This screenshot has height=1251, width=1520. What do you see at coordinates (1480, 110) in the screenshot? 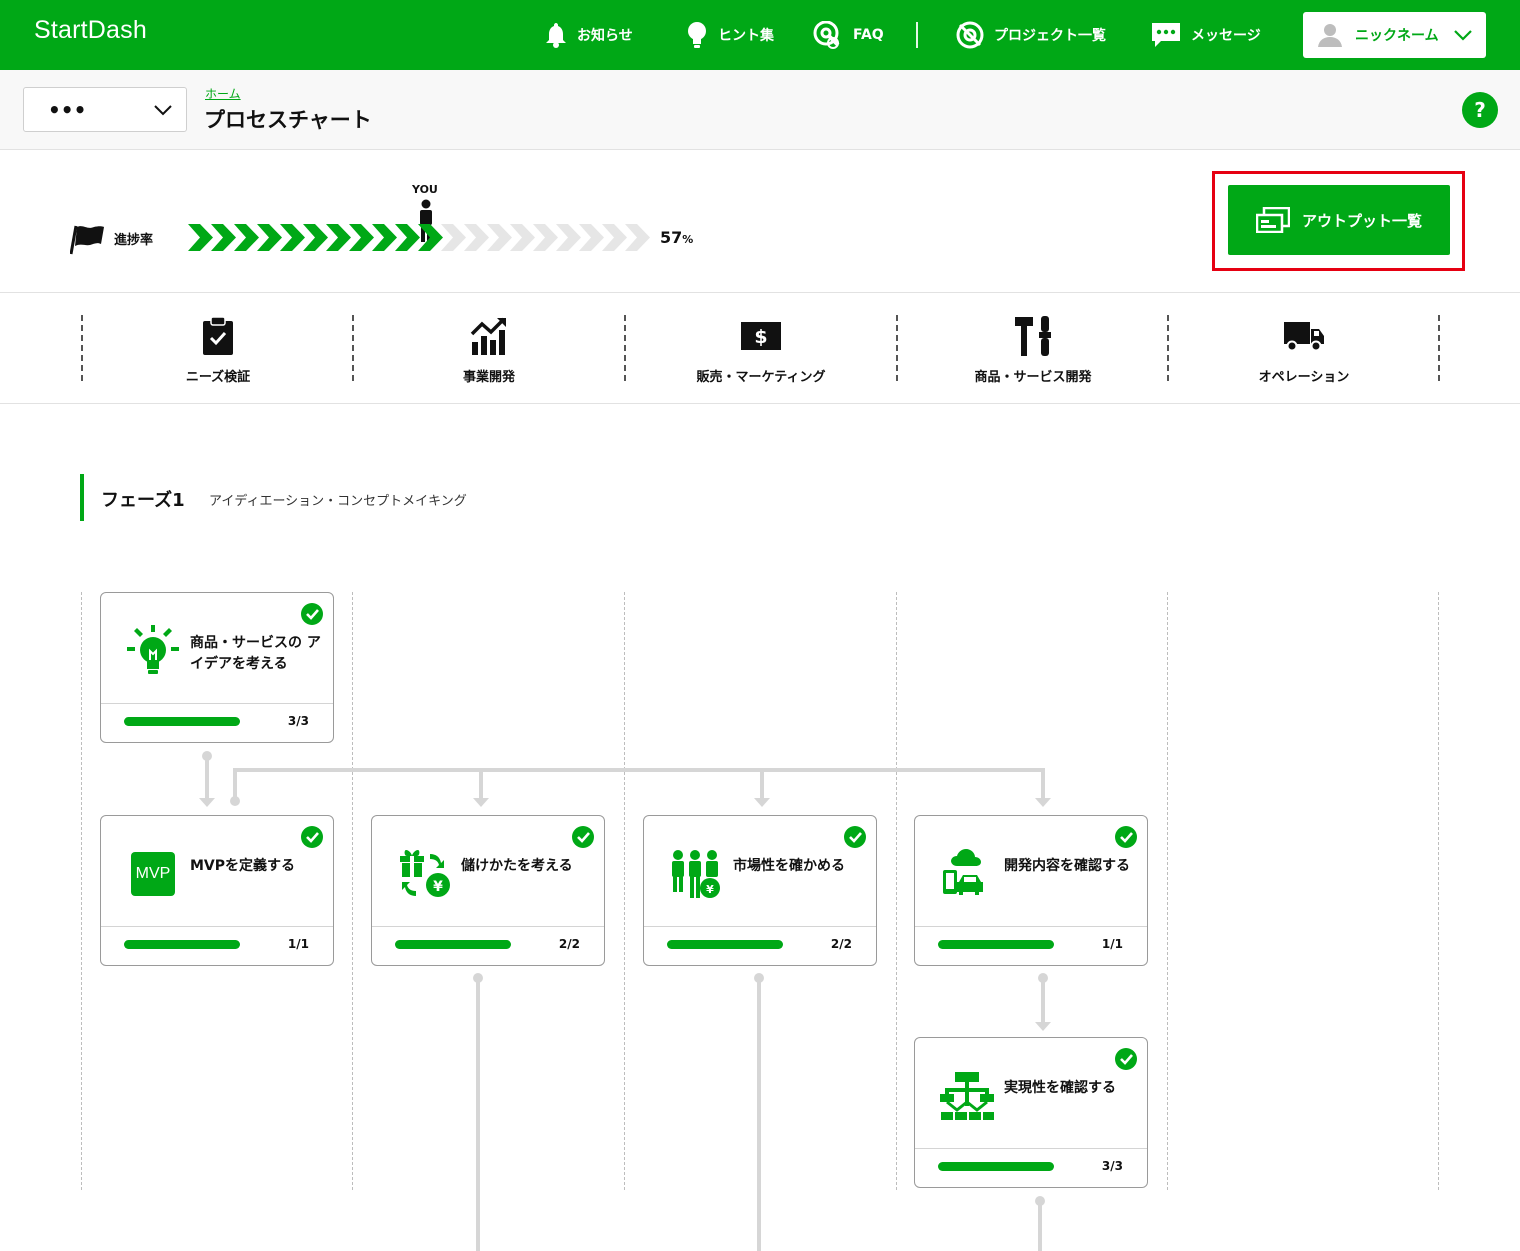
I see `help-button: ?` at bounding box center [1480, 110].